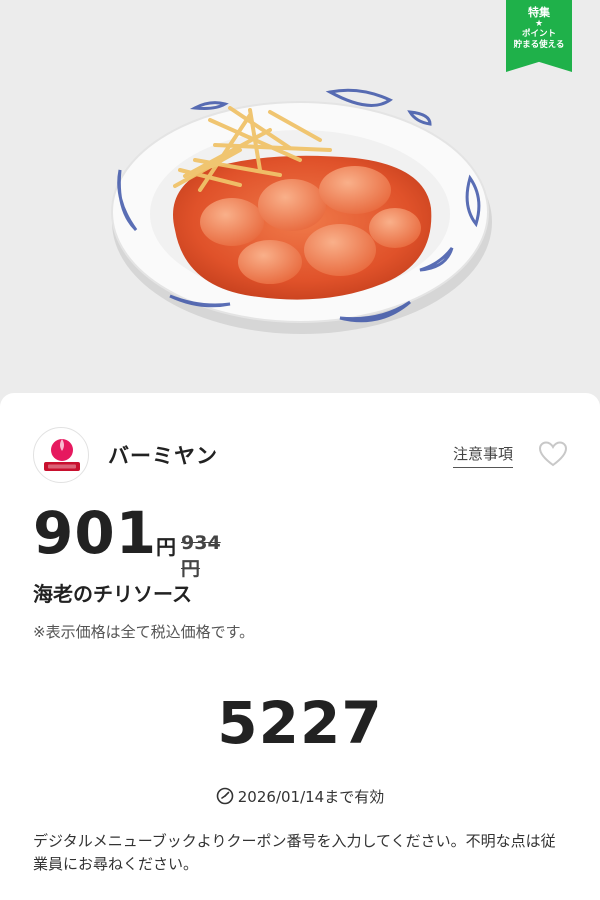  What do you see at coordinates (144, 632) in the screenshot?
I see `tax-note: ※表示価格は全て税込価格です。` at bounding box center [144, 632].